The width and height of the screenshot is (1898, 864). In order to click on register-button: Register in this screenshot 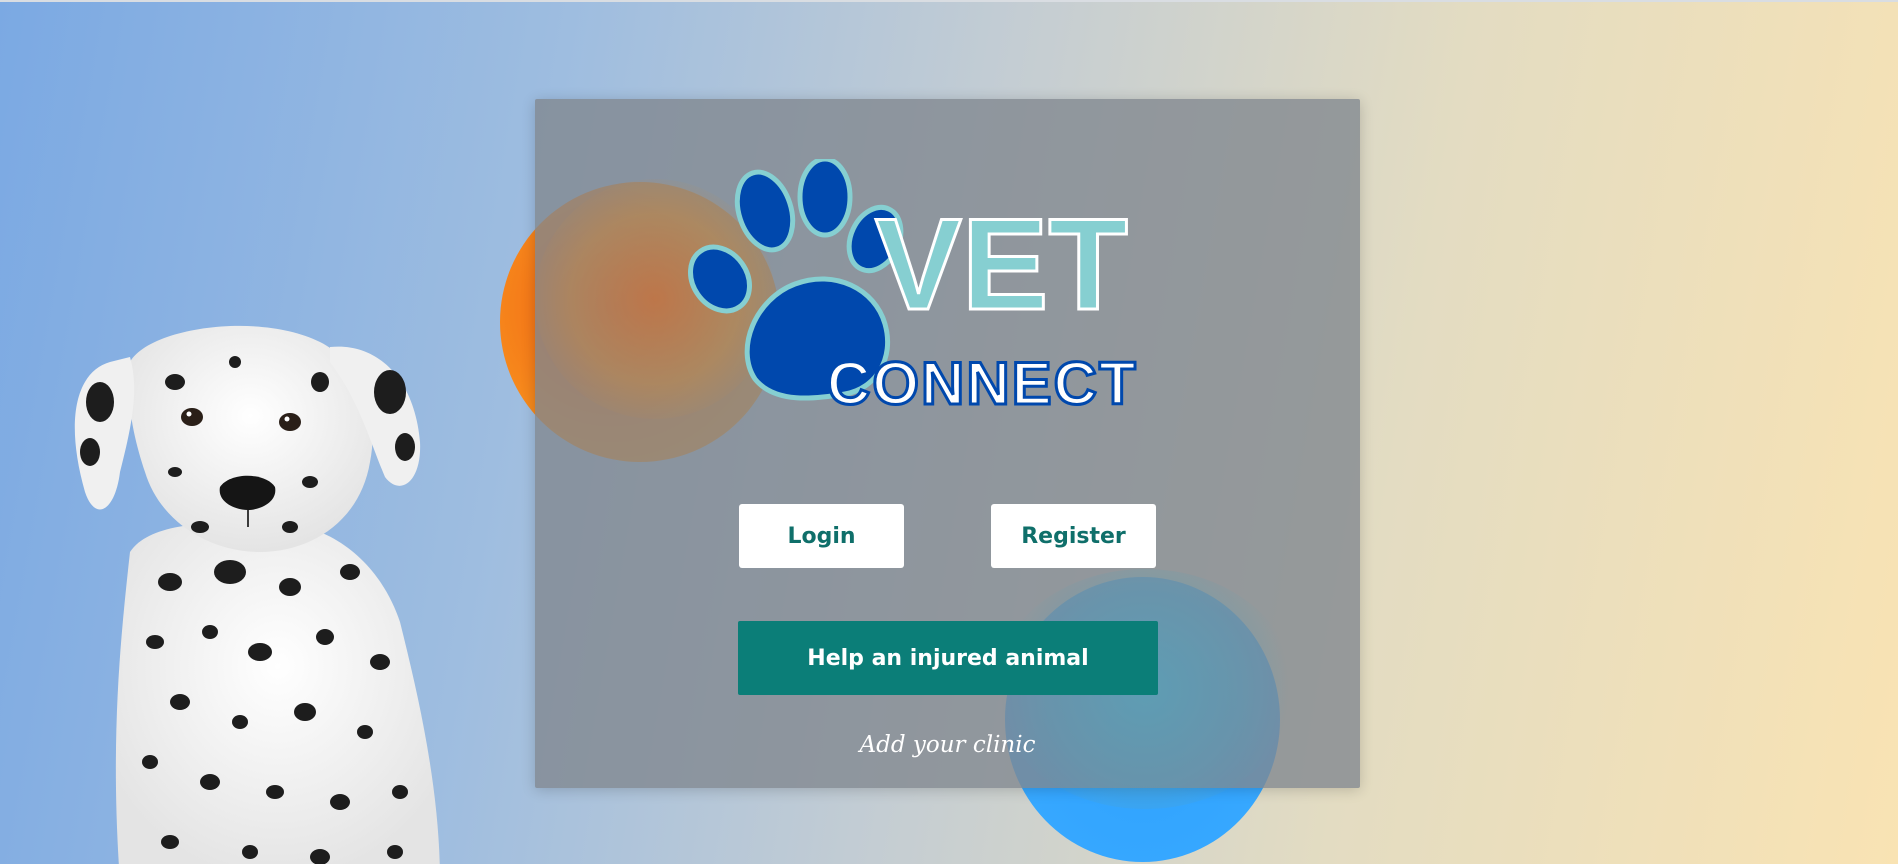, I will do `click(1073, 536)`.